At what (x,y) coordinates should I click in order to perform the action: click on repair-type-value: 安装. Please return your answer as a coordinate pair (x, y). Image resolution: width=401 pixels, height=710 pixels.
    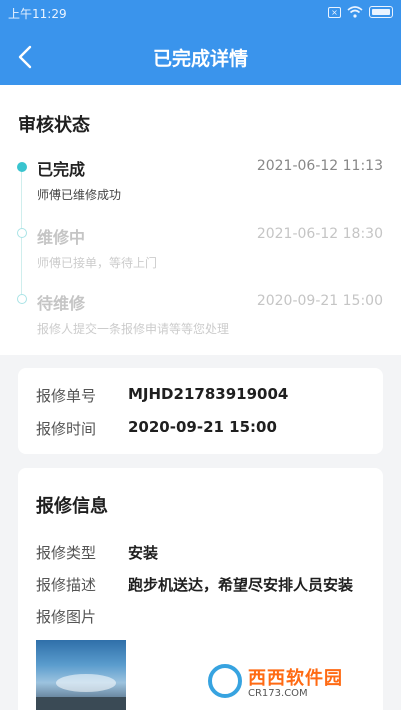
    Looking at the image, I should click on (143, 553).